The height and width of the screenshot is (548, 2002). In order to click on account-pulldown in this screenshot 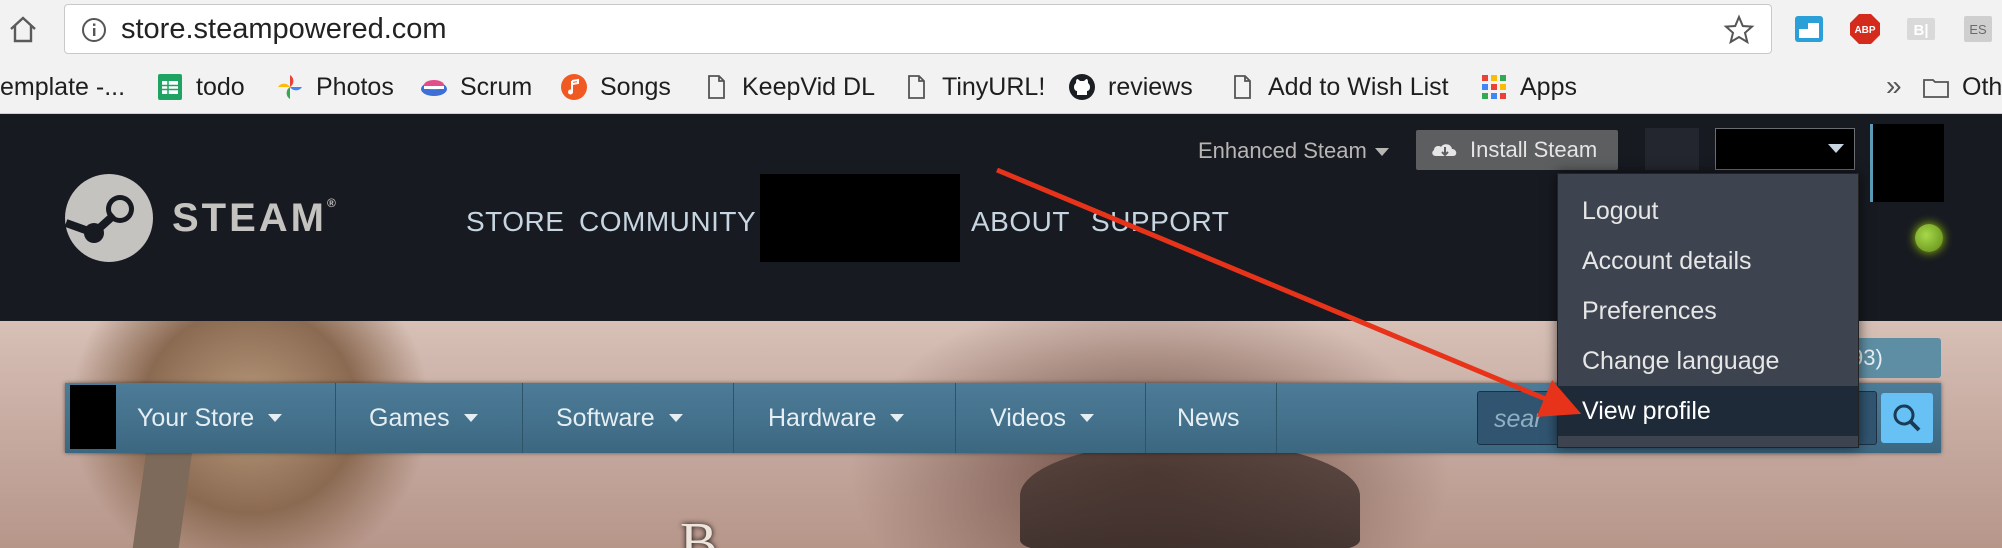, I will do `click(1785, 149)`.